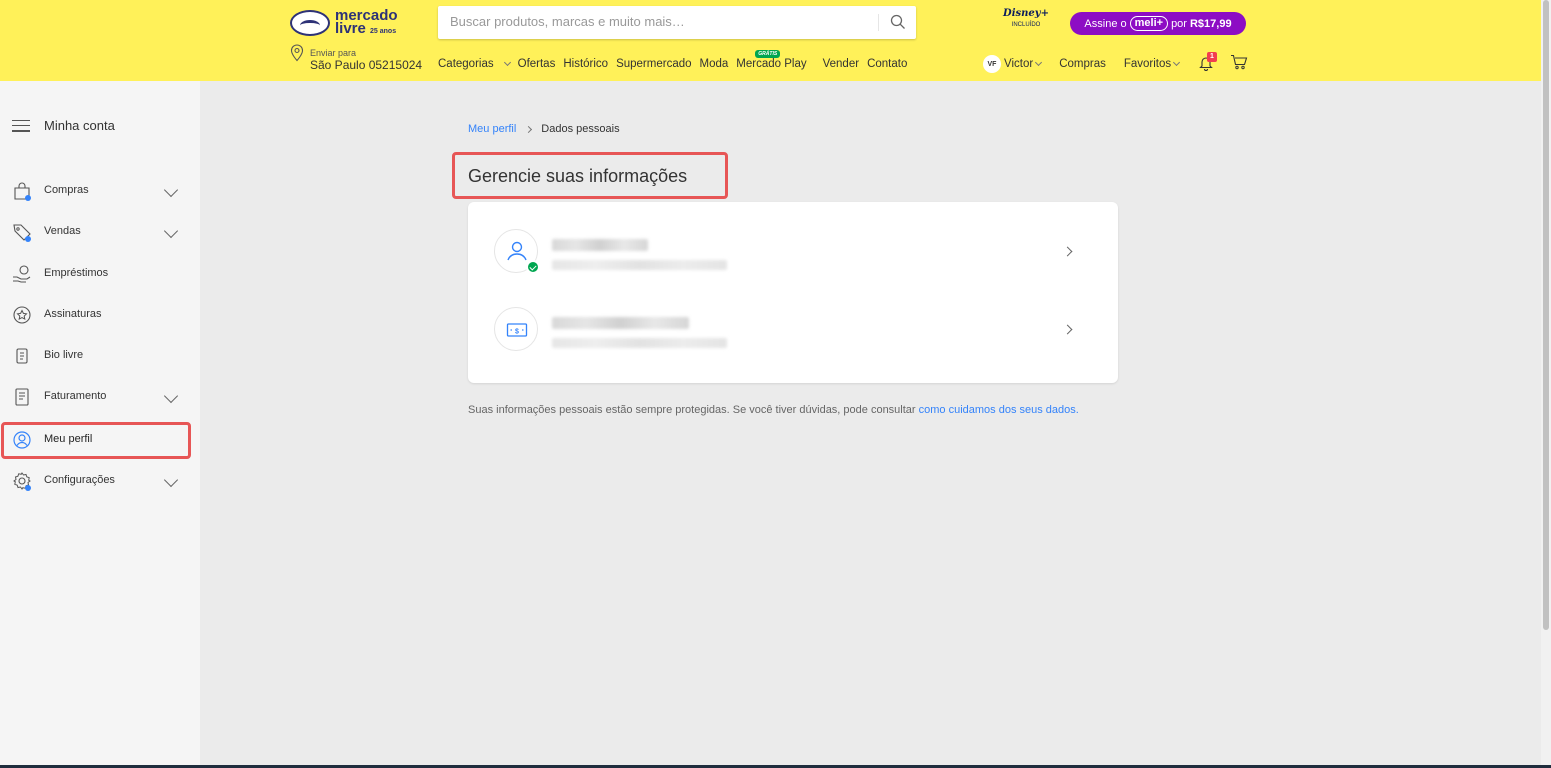  Describe the element at coordinates (22, 233) in the screenshot. I see `tag-icon` at that location.